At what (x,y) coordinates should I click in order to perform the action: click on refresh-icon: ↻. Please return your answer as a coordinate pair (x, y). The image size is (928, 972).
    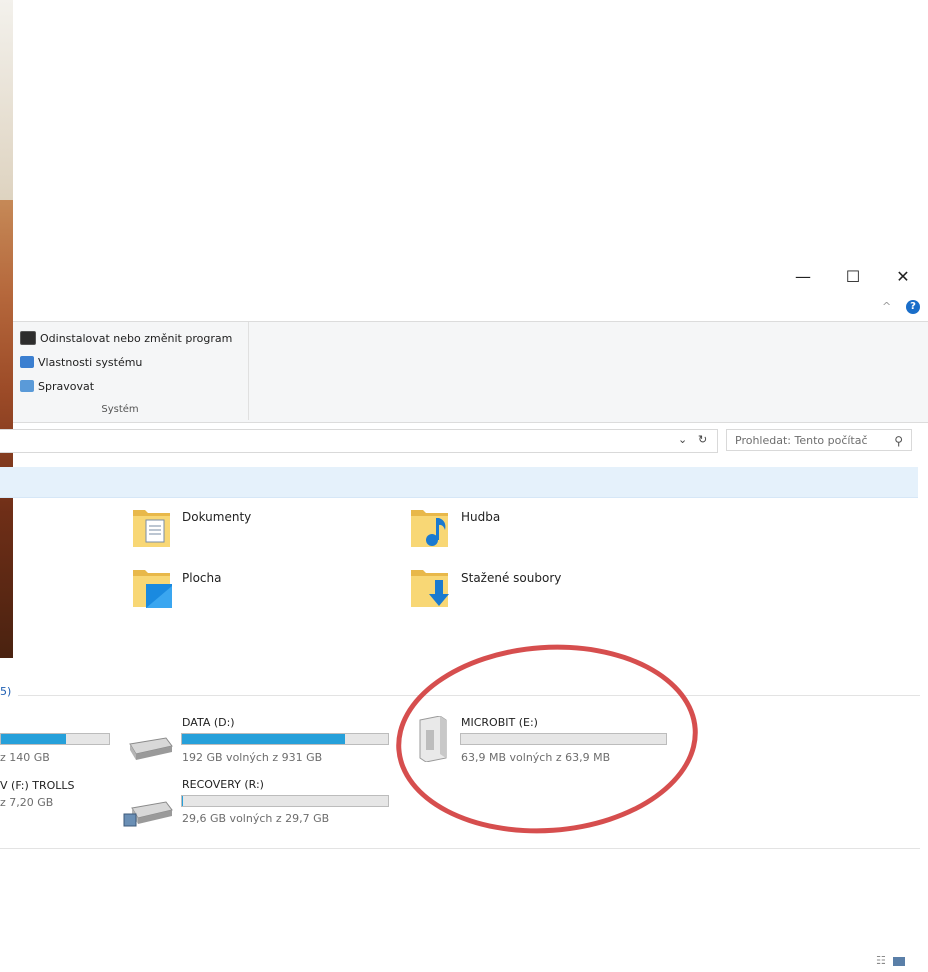
    Looking at the image, I should click on (702, 439).